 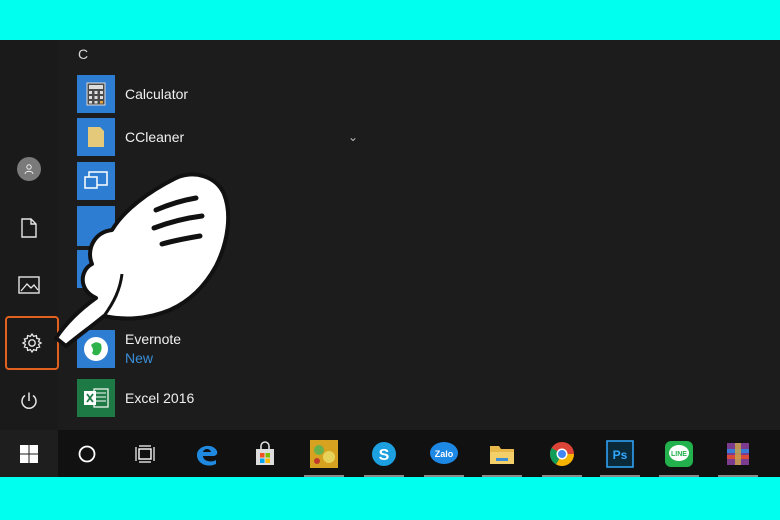 I want to click on task-view-button, so click(x=145, y=453).